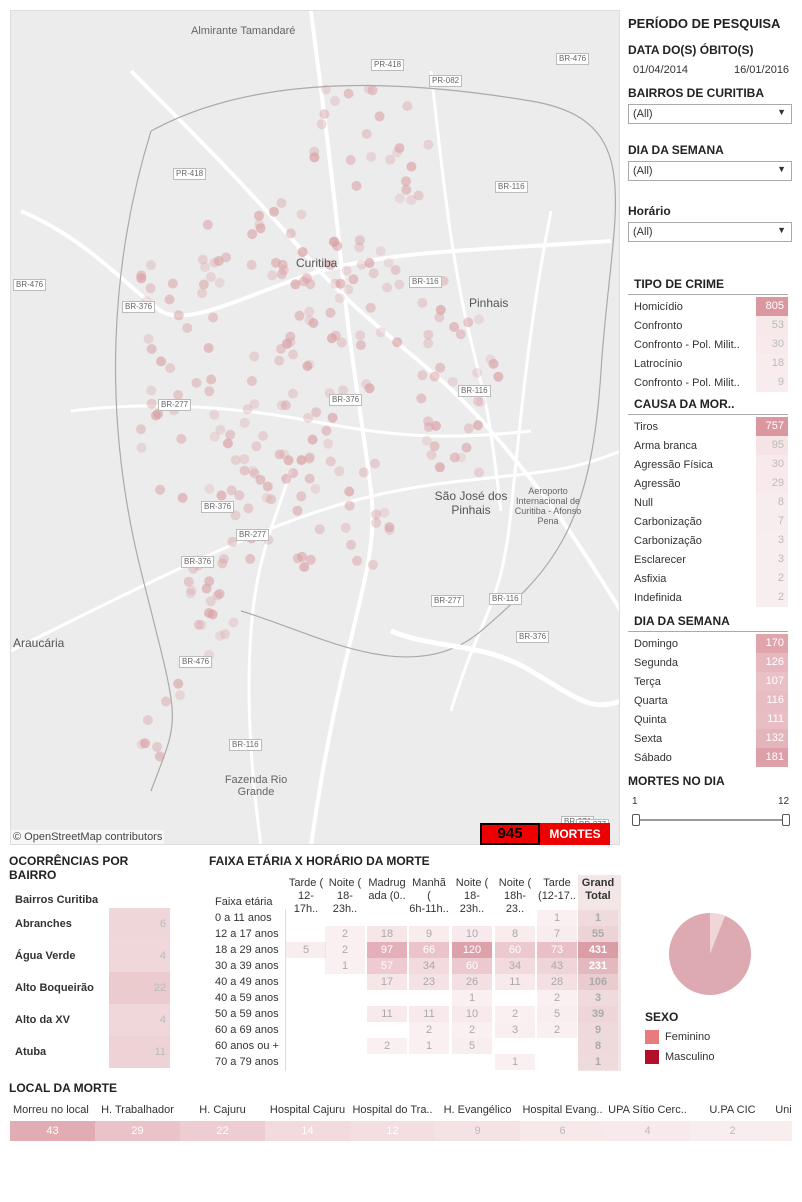 The image size is (802, 1202). Describe the element at coordinates (472, 950) in the screenshot. I see `matrix-cell: 120` at that location.